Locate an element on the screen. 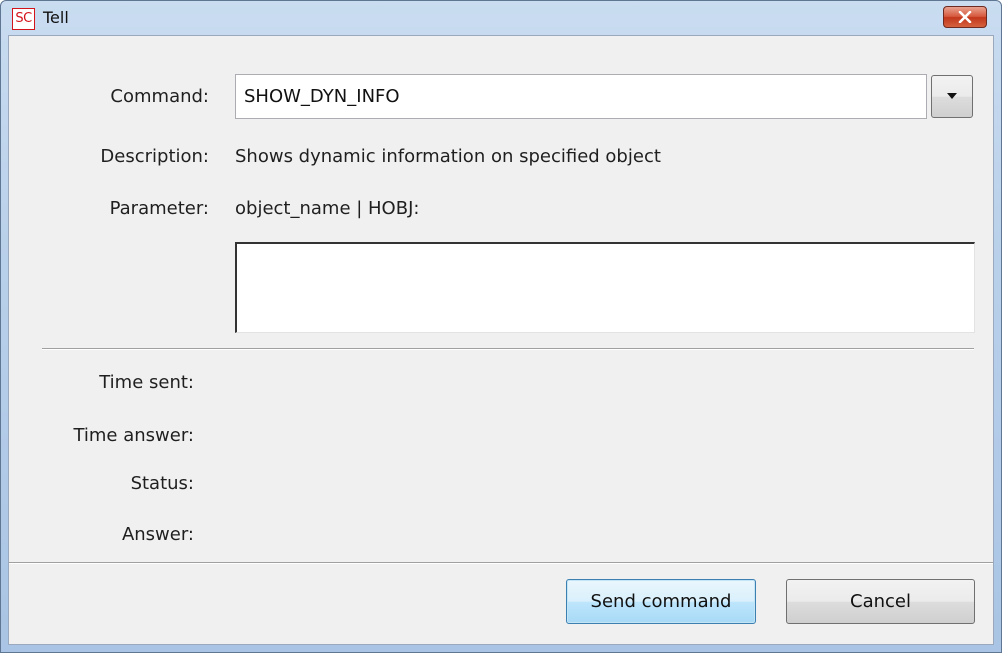 The height and width of the screenshot is (653, 1002). chevron-down-icon is located at coordinates (952, 96).